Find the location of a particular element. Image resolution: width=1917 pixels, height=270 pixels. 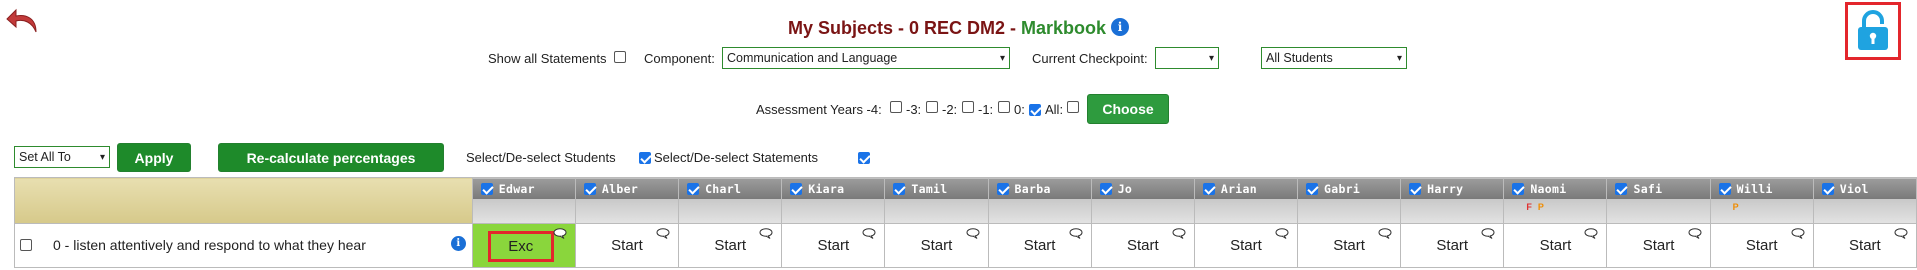

apply-button: Apply is located at coordinates (154, 157).